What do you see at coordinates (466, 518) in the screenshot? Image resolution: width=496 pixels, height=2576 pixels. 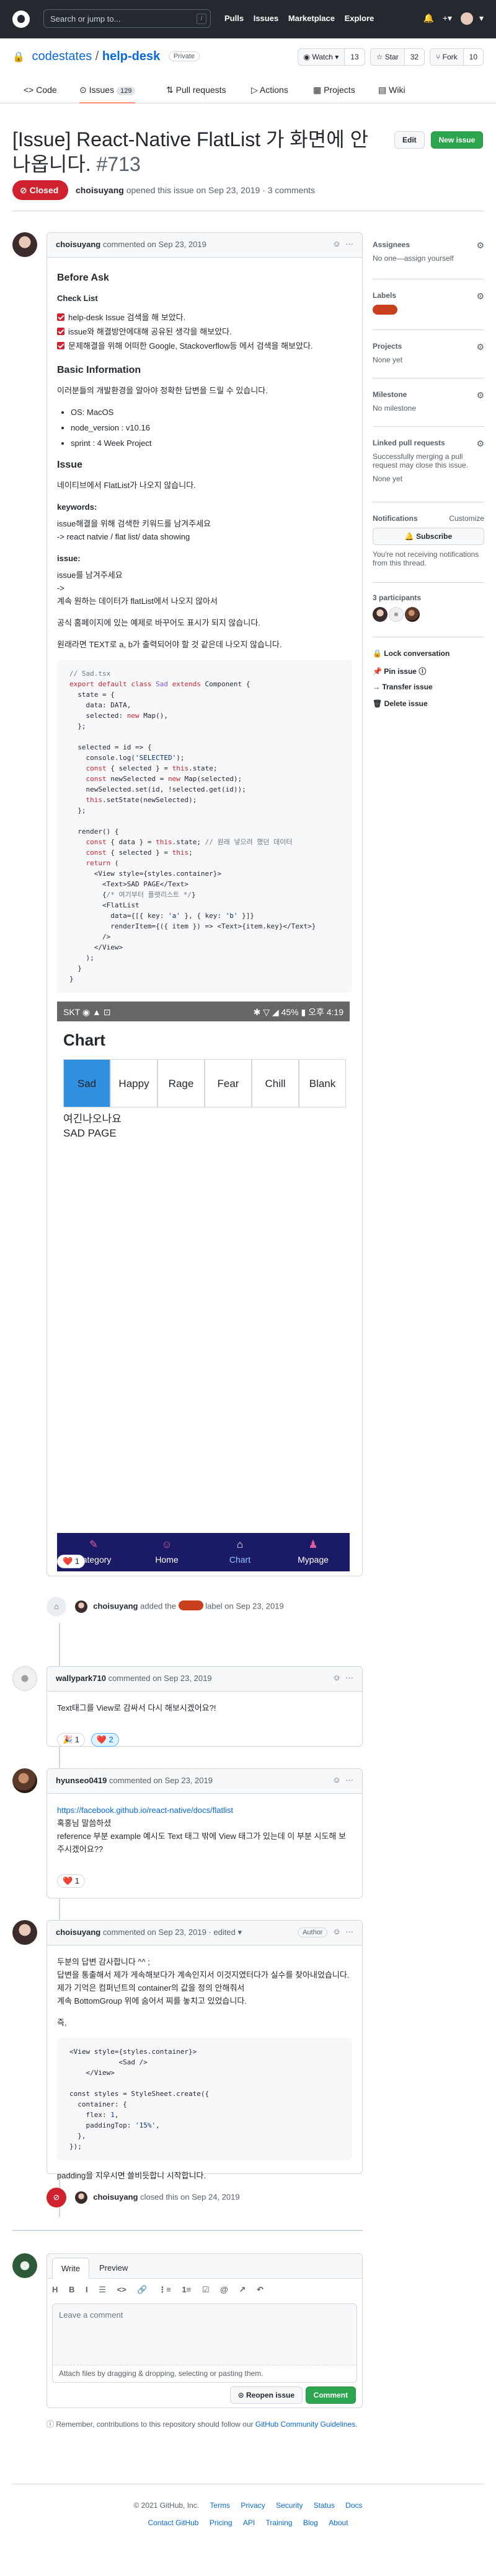 I see `customize-link: Customize` at bounding box center [466, 518].